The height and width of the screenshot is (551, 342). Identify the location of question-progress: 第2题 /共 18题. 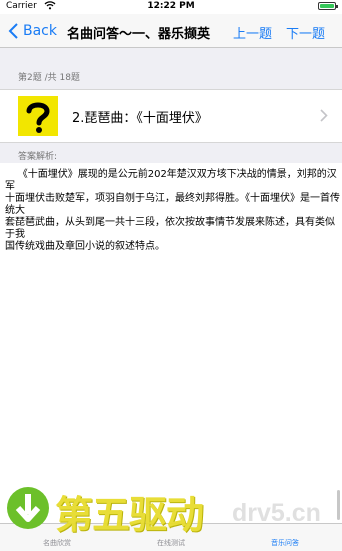
(49, 78).